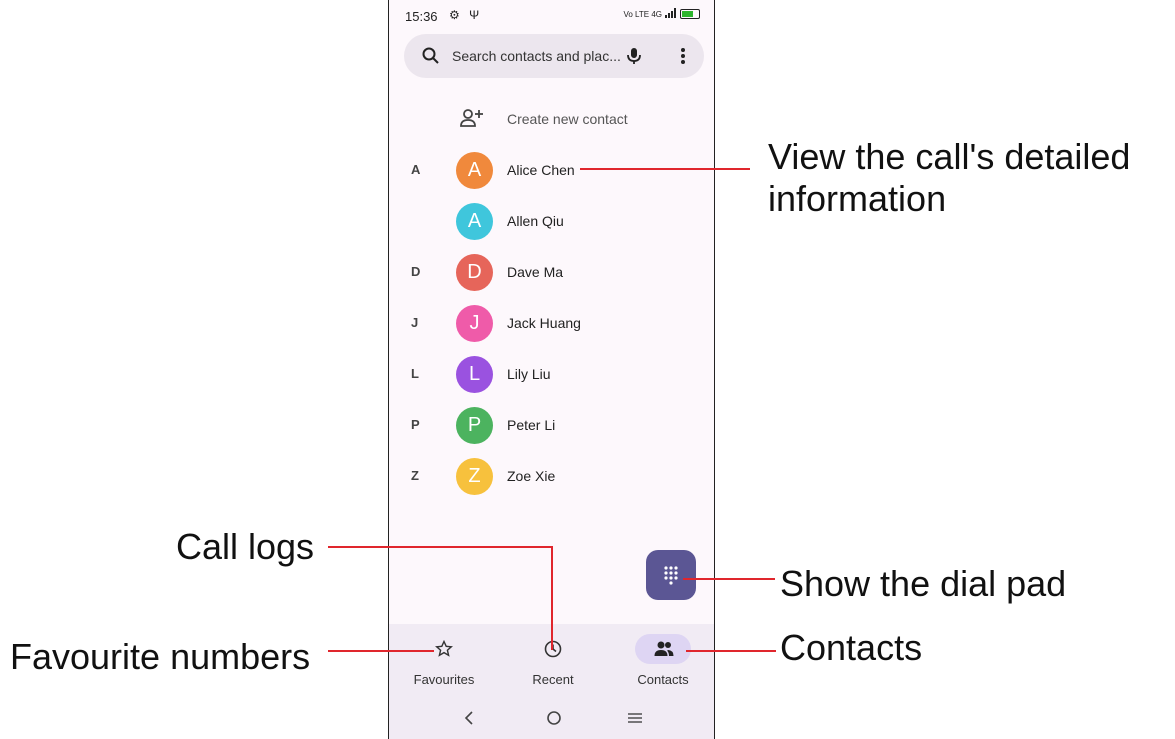 The image size is (1175, 739). Describe the element at coordinates (635, 720) in the screenshot. I see `recents-menu-icon` at that location.